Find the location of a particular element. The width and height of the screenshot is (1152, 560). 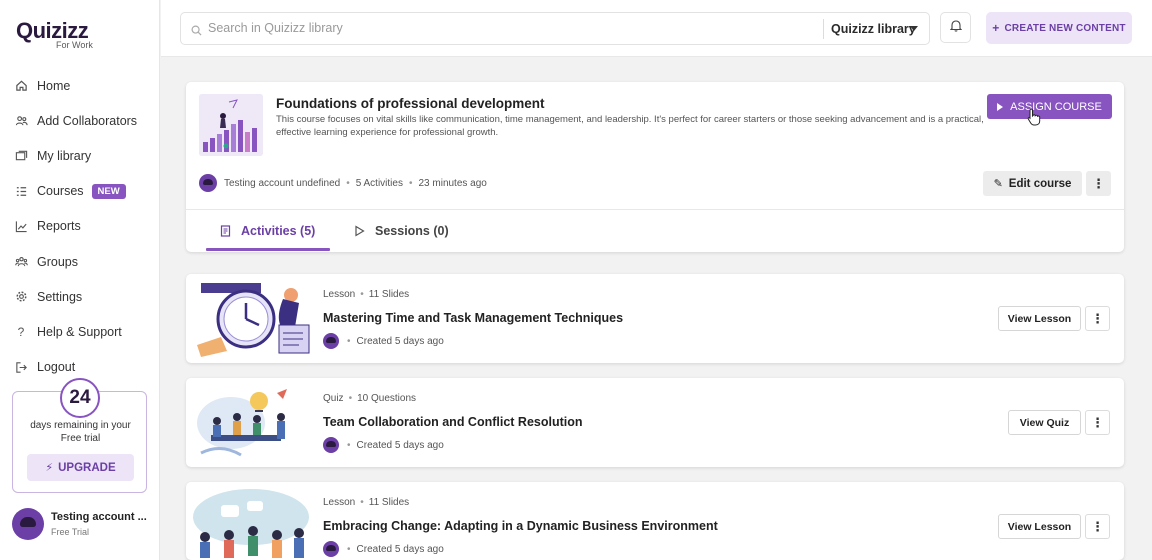

bolt-icon: ⚡ is located at coordinates (49, 468).